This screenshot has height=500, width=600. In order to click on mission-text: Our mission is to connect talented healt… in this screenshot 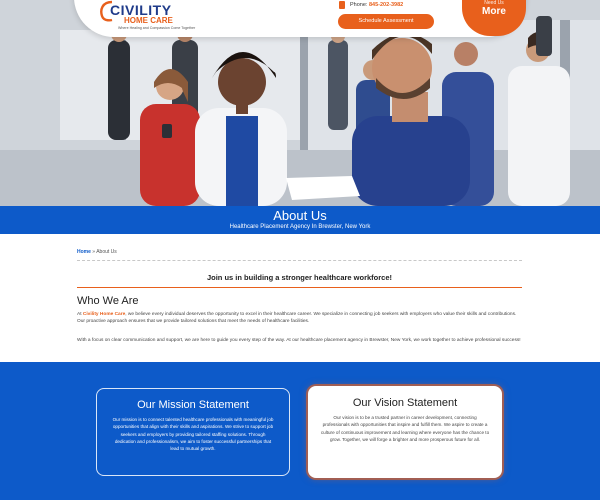, I will do `click(193, 434)`.